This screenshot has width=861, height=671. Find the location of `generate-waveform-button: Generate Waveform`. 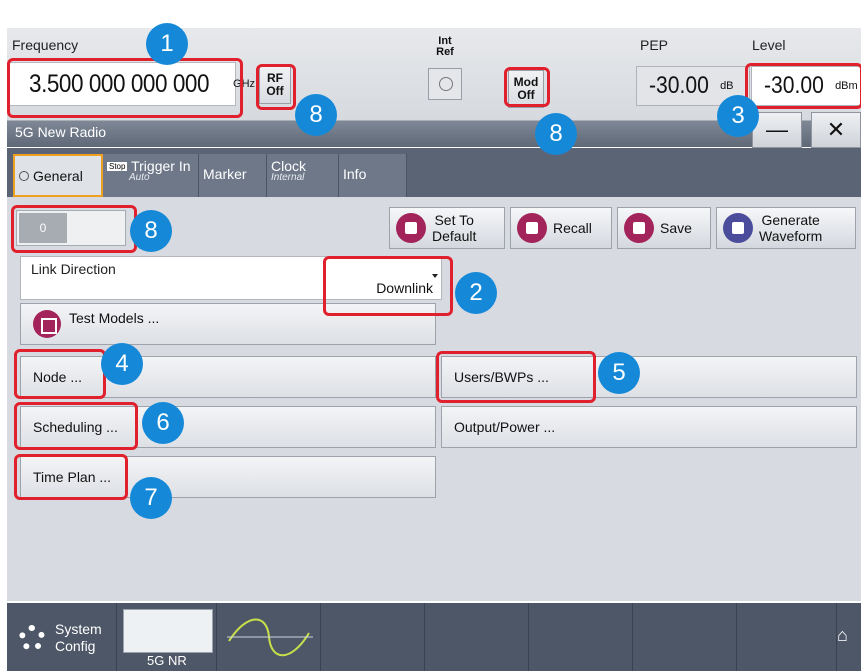

generate-waveform-button: Generate Waveform is located at coordinates (786, 228).